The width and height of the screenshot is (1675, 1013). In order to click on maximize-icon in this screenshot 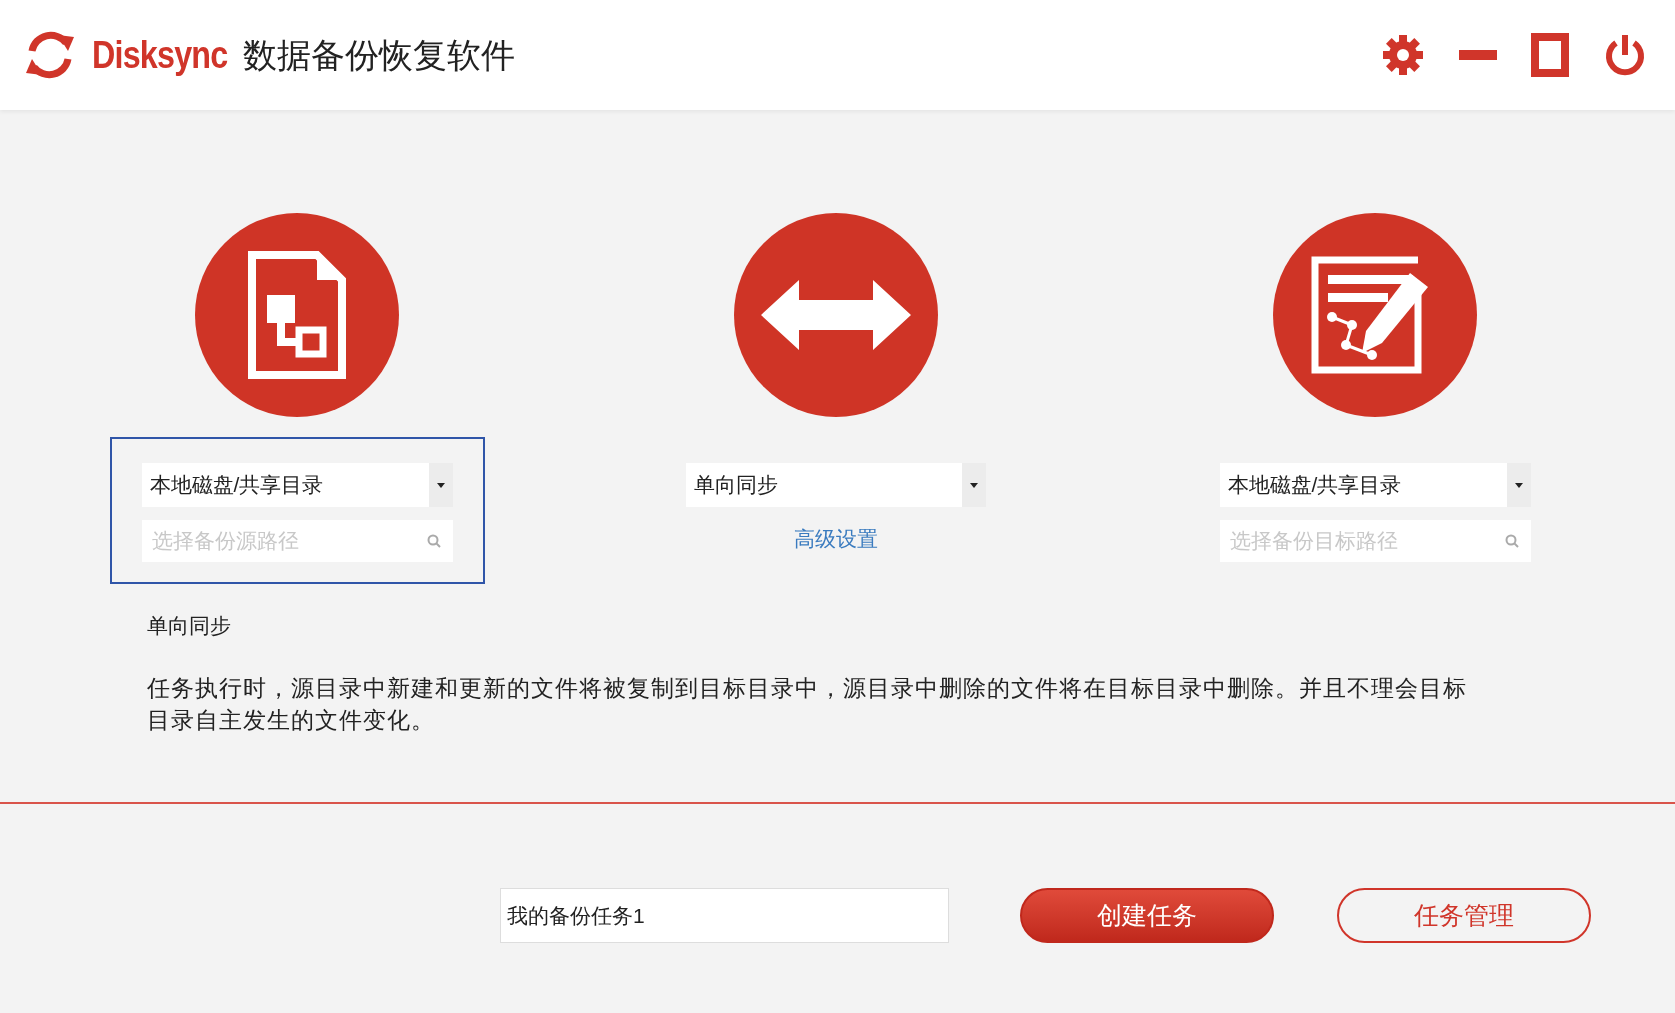, I will do `click(1550, 55)`.